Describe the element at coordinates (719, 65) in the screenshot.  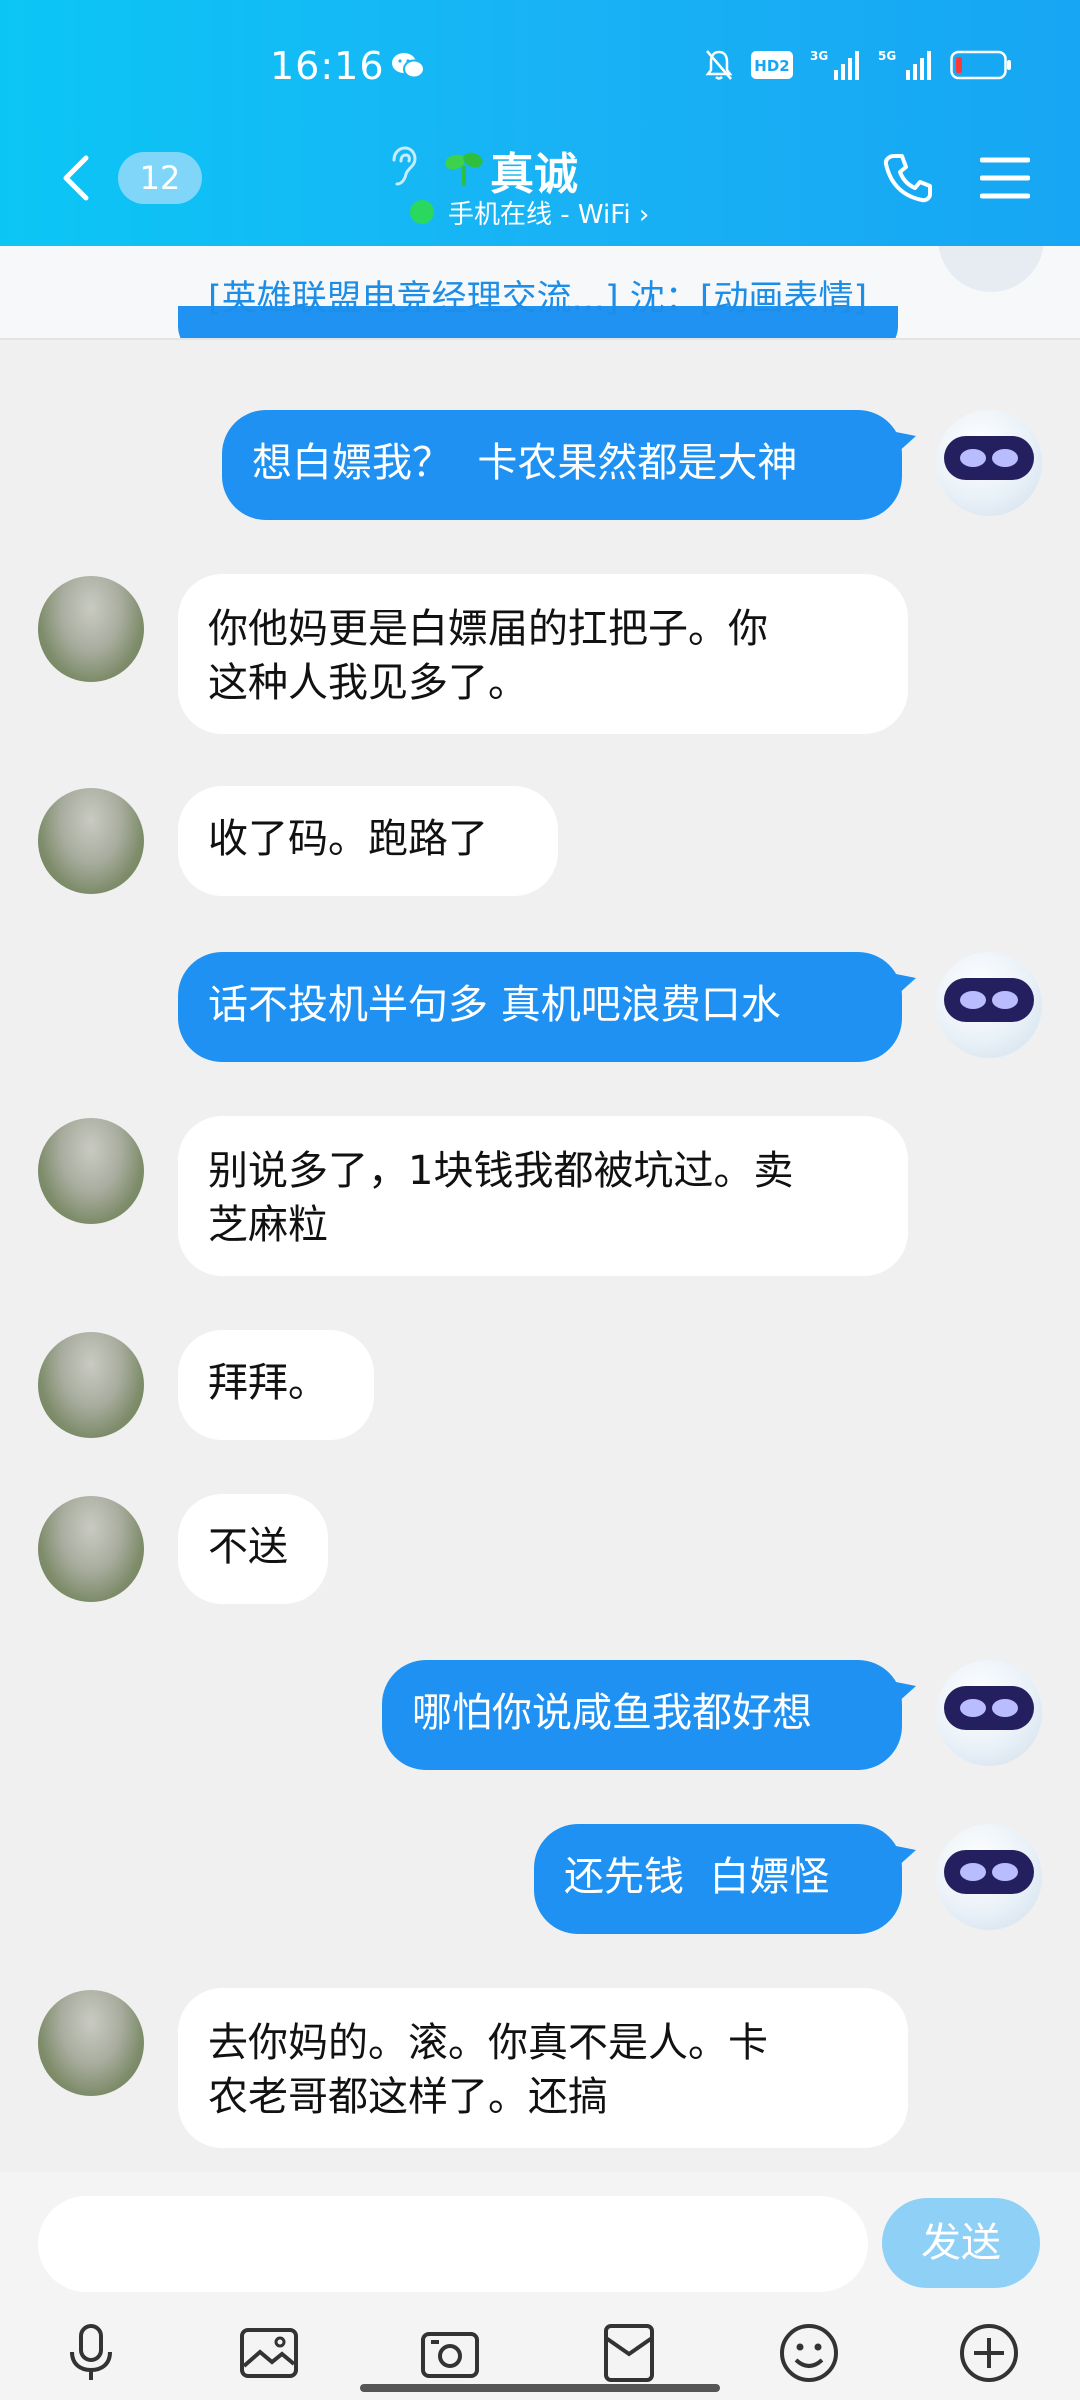
I see `mute-bell-icon` at that location.